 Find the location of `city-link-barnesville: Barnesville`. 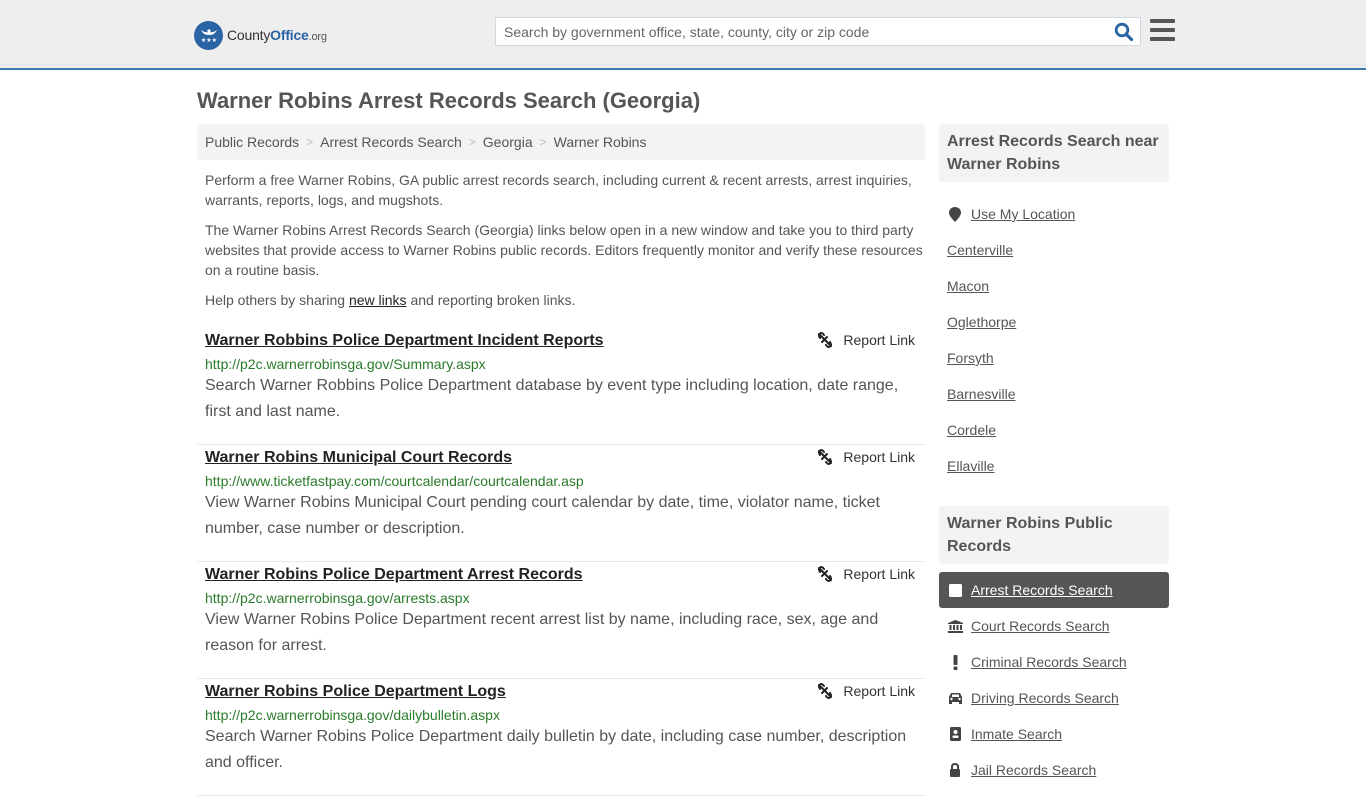

city-link-barnesville: Barnesville is located at coordinates (981, 394).